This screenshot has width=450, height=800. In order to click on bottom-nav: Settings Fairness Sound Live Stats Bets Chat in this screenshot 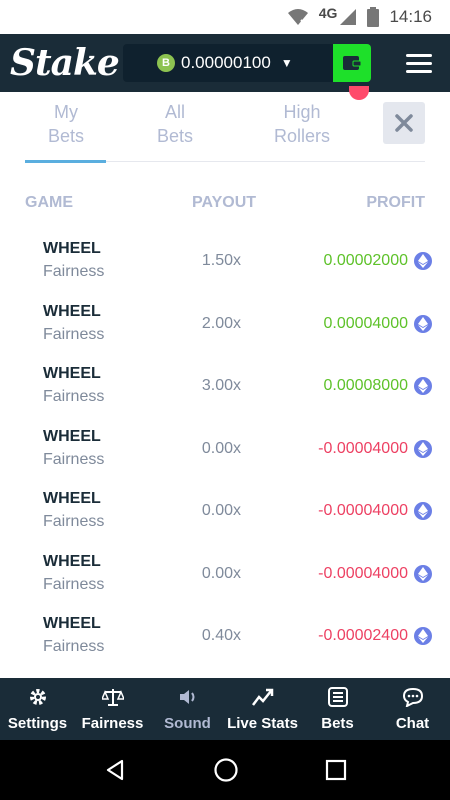, I will do `click(225, 709)`.